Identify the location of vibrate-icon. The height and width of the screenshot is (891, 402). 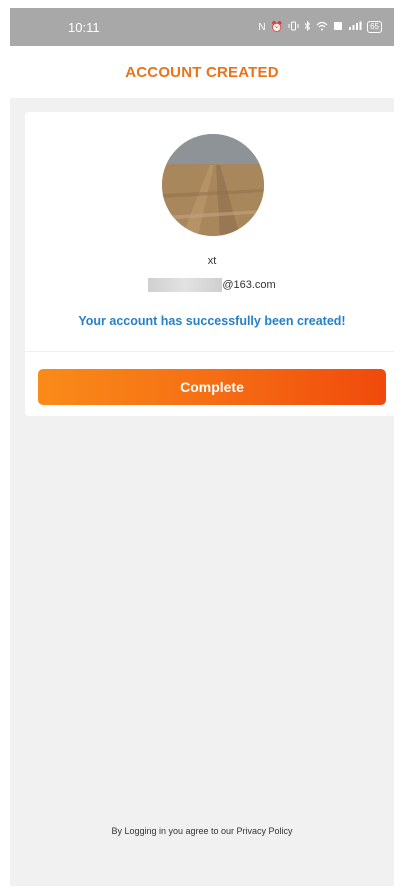
(293, 27).